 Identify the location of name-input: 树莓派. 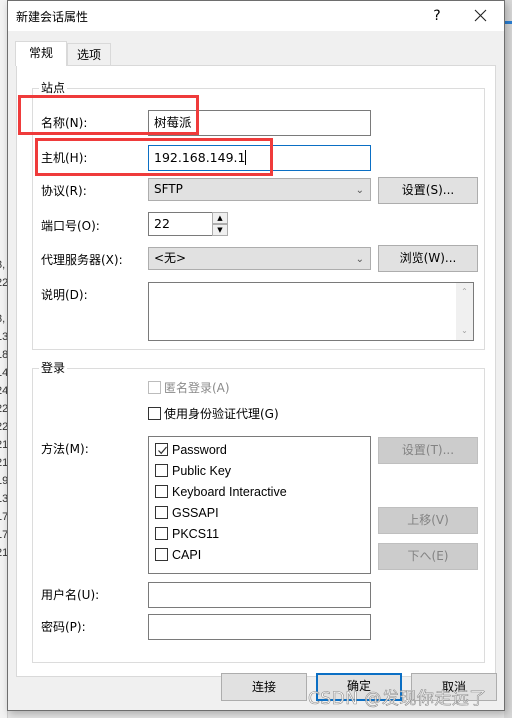
(259, 123).